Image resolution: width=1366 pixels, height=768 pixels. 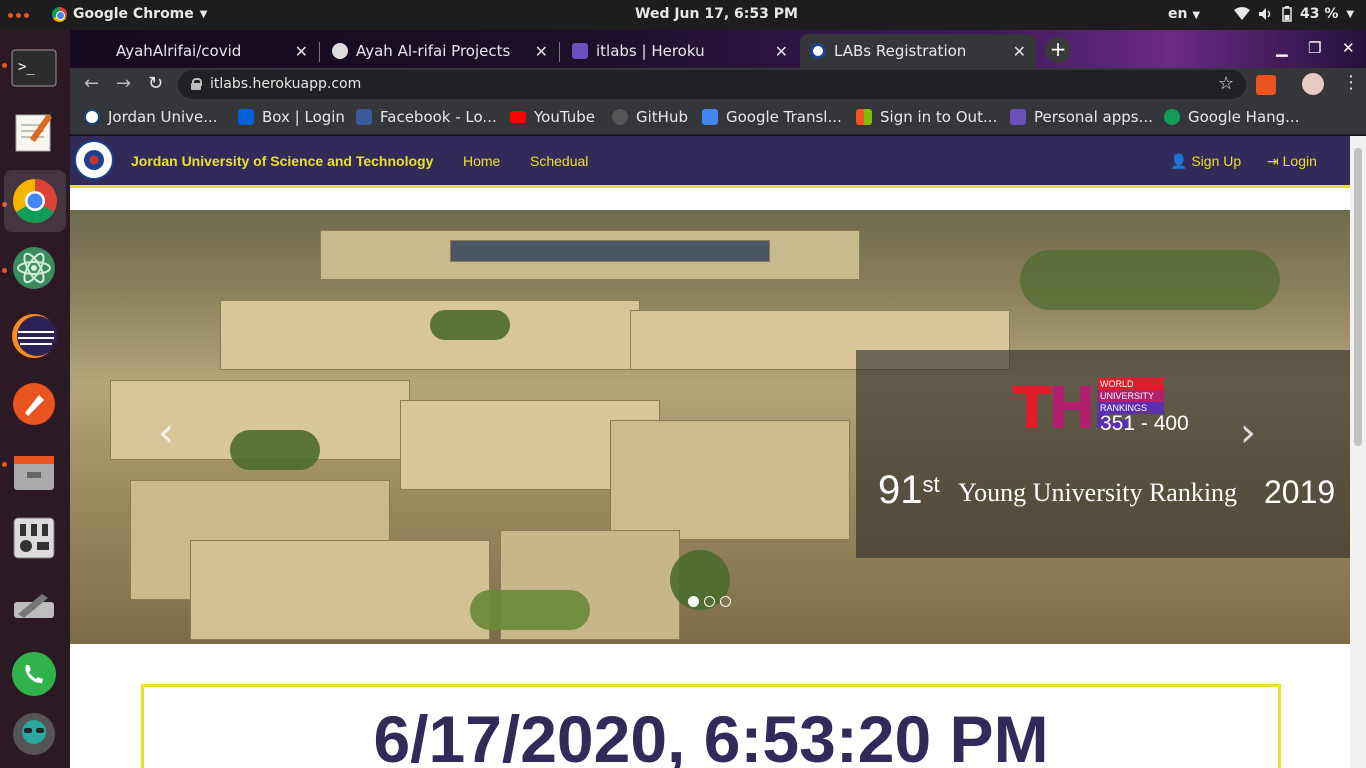 What do you see at coordinates (662, 117) in the screenshot?
I see `bookmark-label: GitHub` at bounding box center [662, 117].